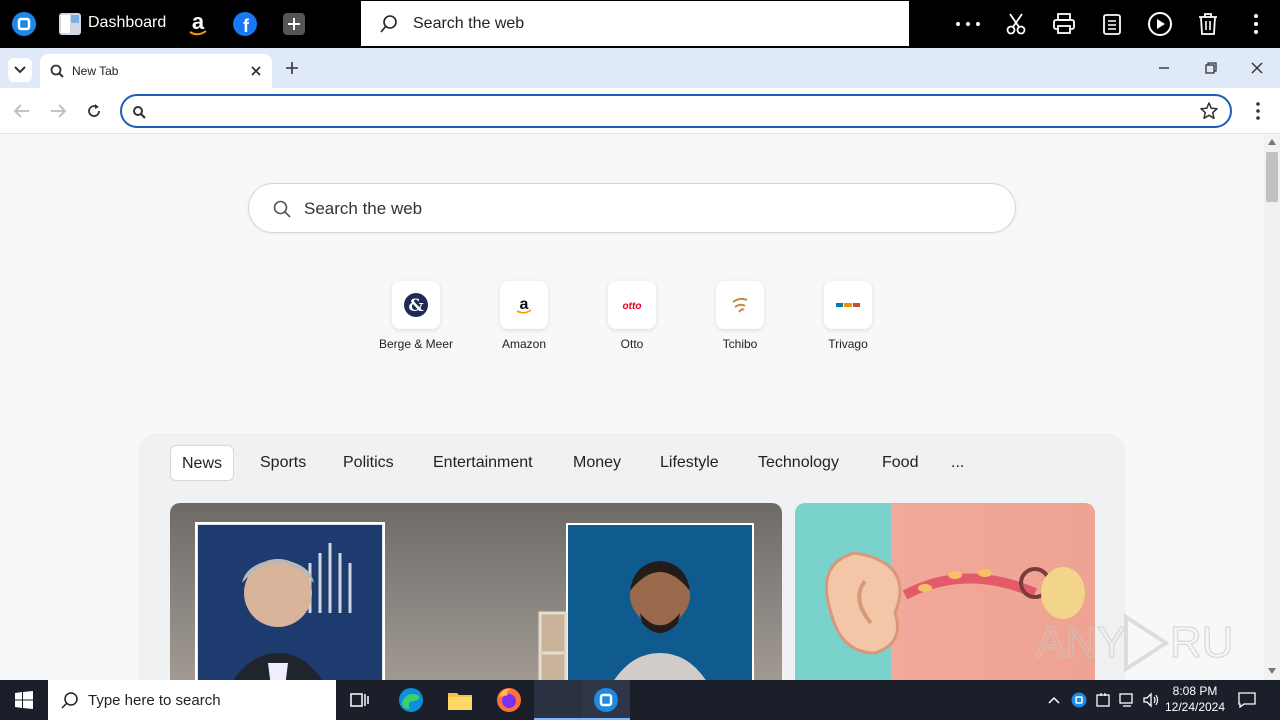  I want to click on scroll-down-icon, so click(1272, 671).